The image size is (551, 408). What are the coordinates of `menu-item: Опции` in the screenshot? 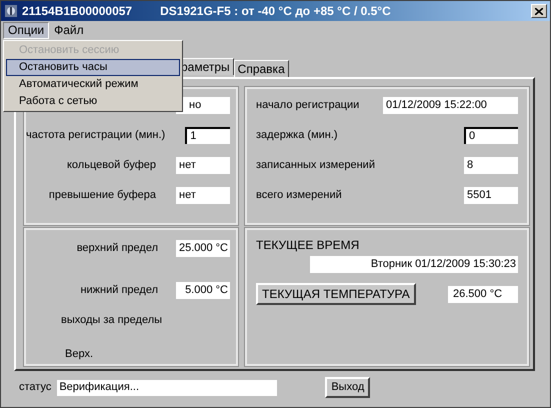 It's located at (26, 30).